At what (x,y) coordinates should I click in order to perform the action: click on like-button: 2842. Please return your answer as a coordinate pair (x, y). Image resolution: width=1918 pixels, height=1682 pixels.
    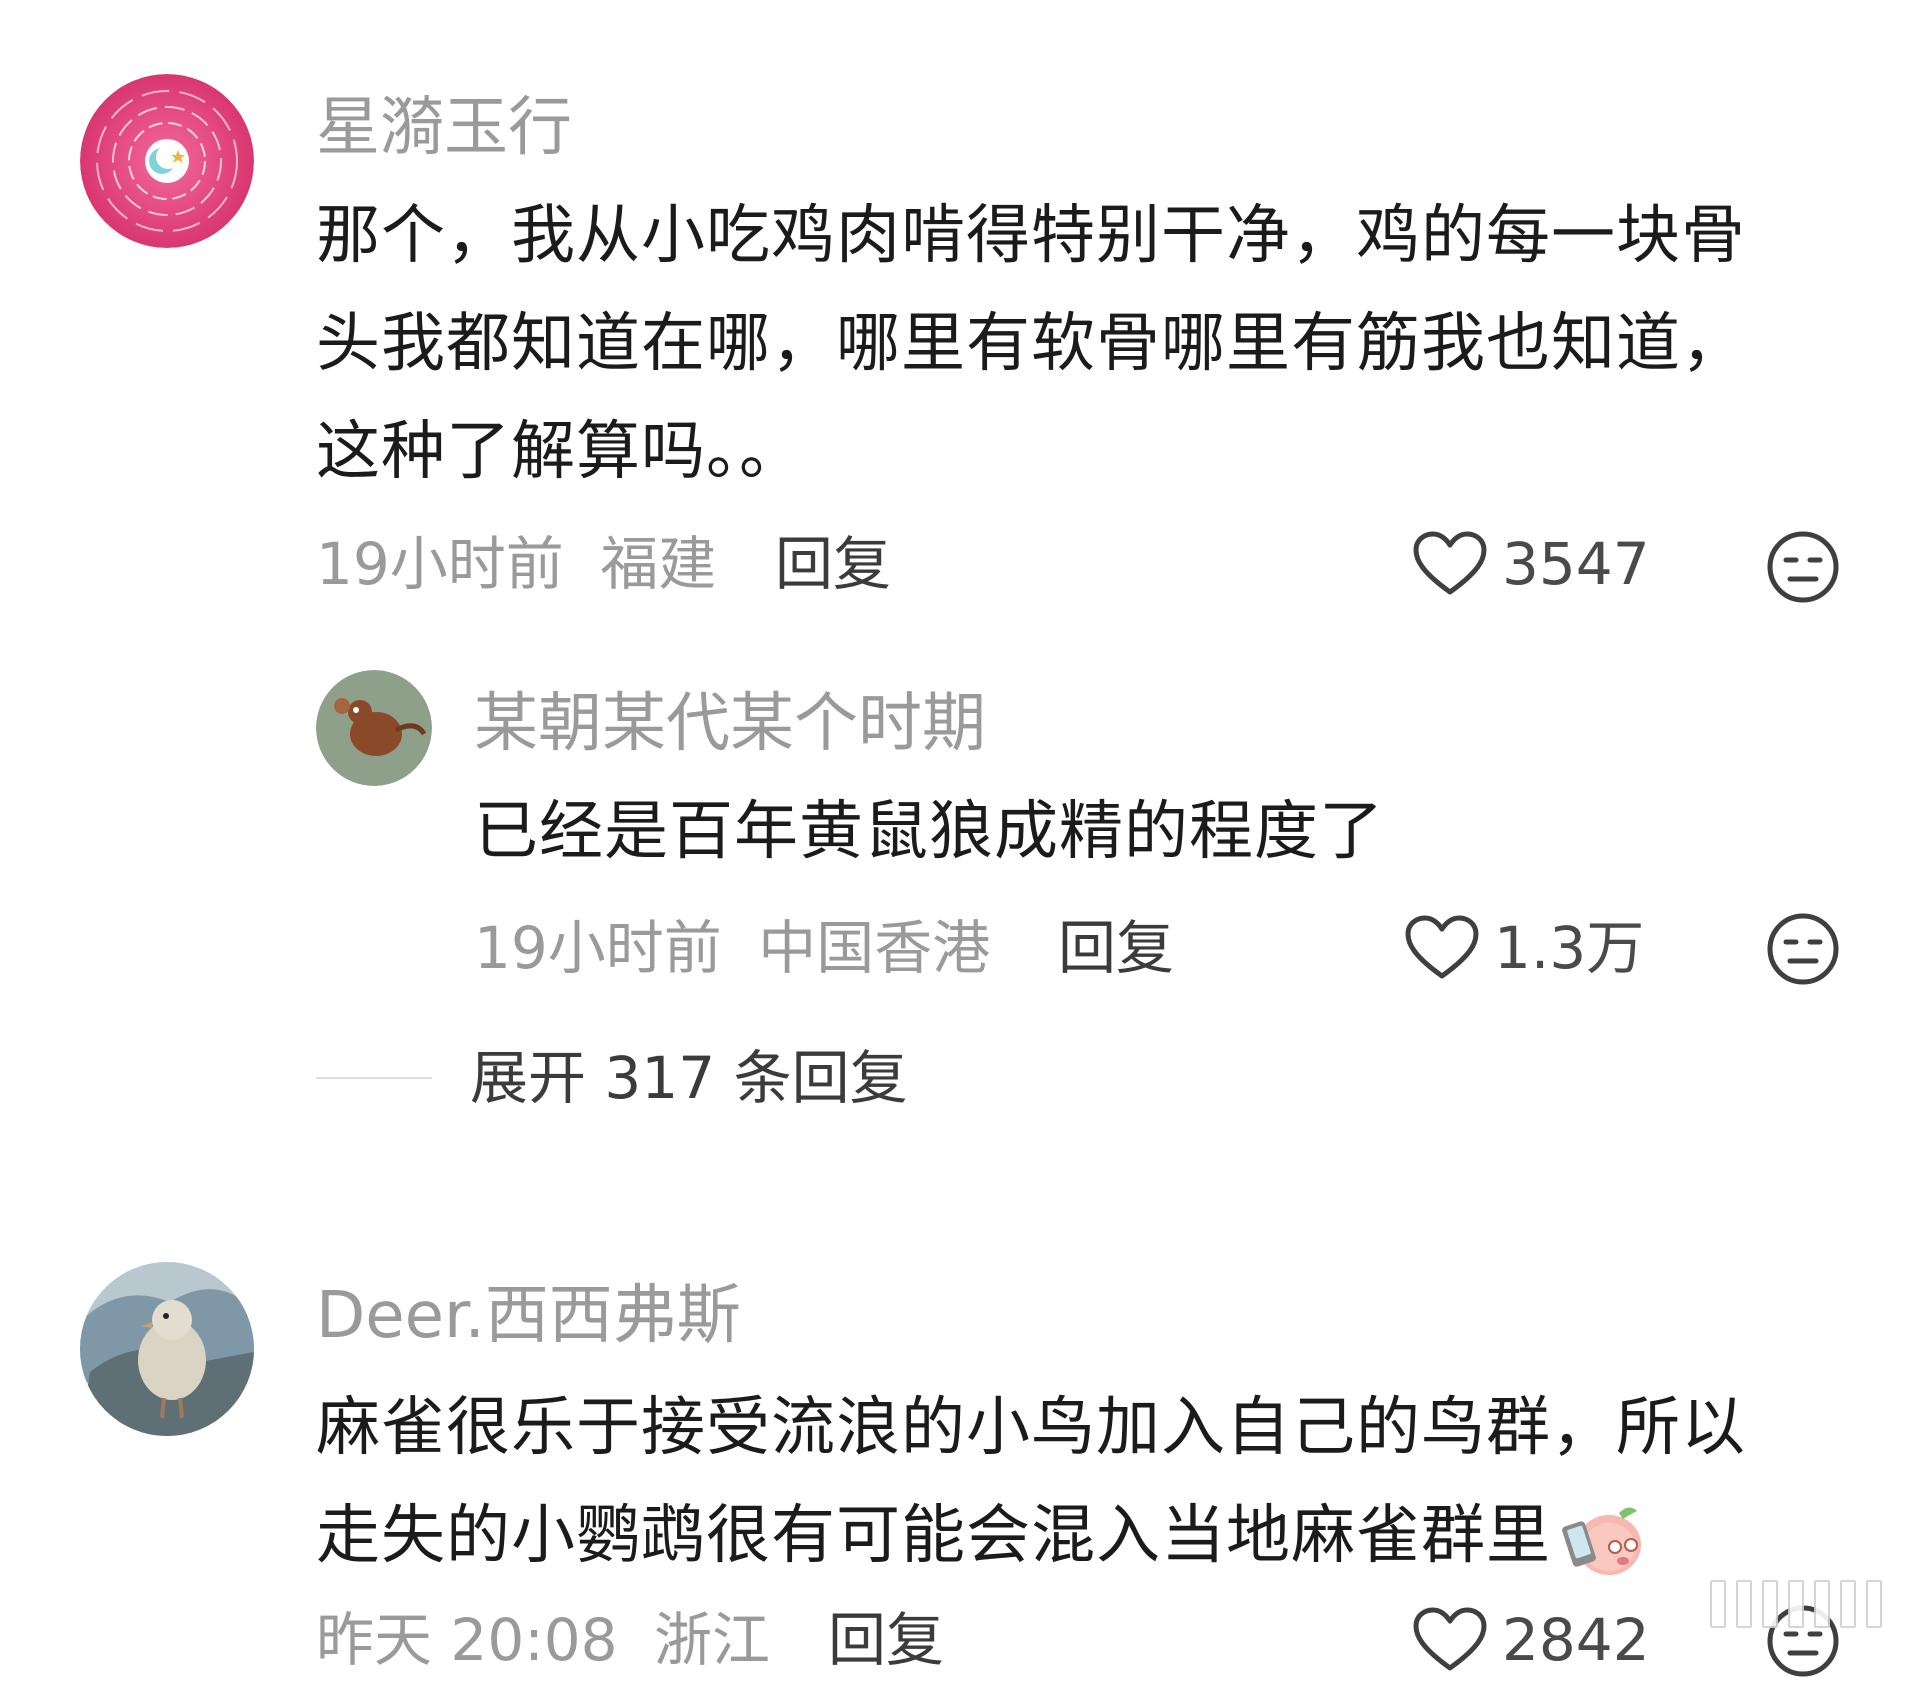
    Looking at the image, I should click on (1531, 1640).